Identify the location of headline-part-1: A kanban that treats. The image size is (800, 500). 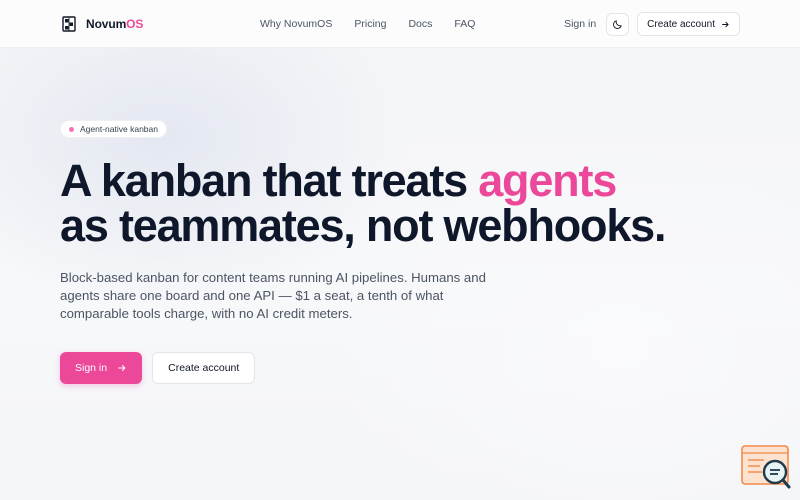
(269, 180).